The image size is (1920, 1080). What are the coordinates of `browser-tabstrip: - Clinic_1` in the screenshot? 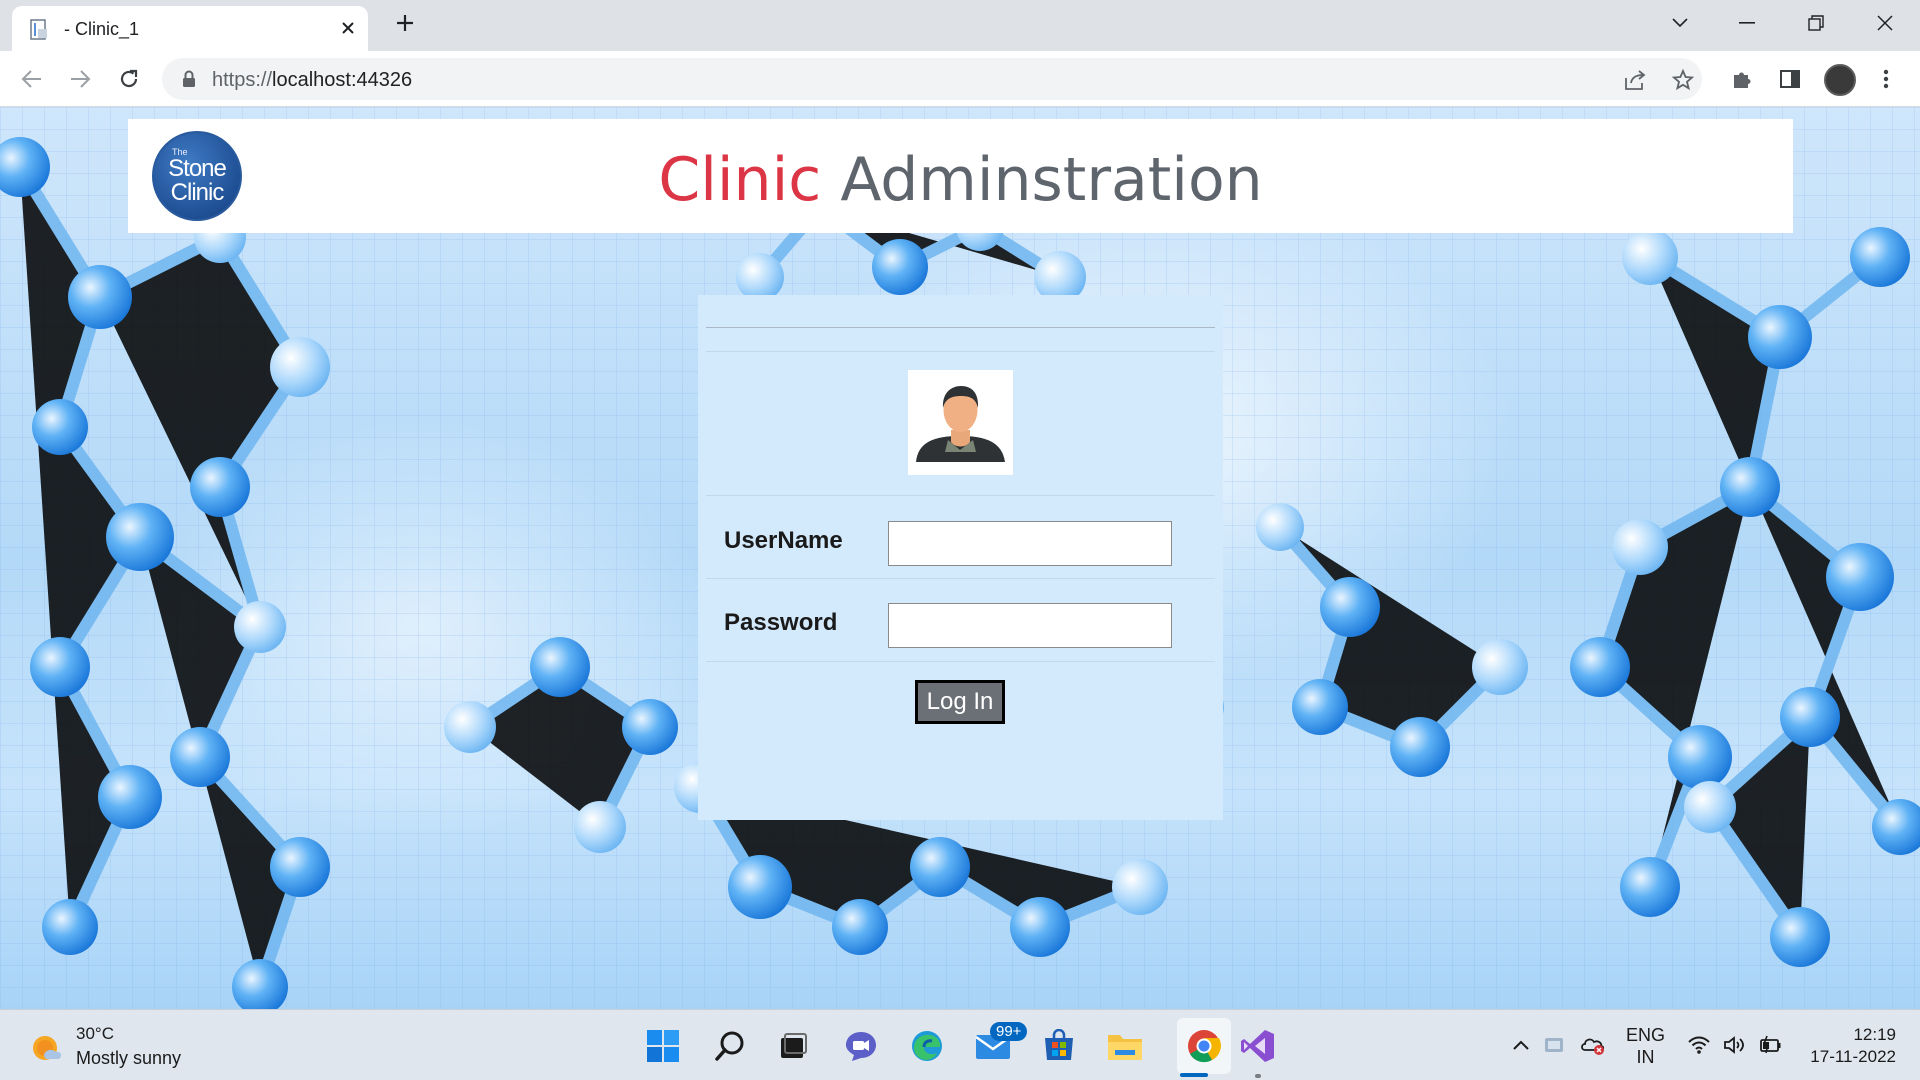 It's located at (960, 25).